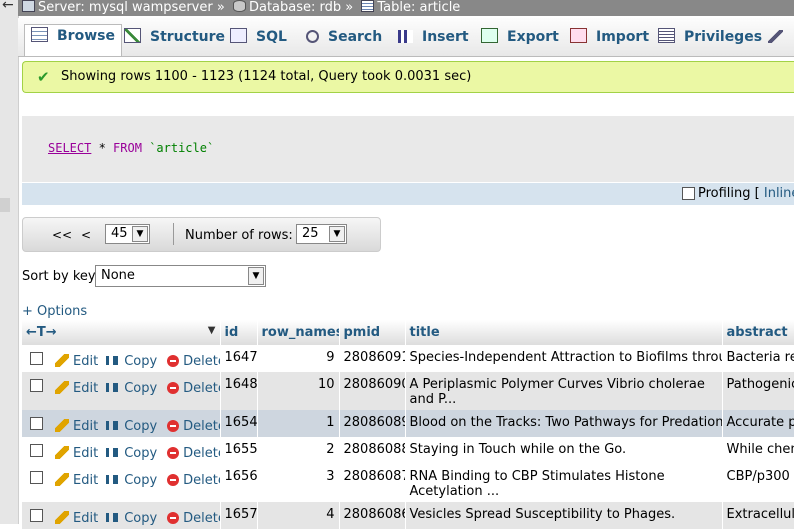  Describe the element at coordinates (62, 235) in the screenshot. I see `first-page-button: <<` at that location.